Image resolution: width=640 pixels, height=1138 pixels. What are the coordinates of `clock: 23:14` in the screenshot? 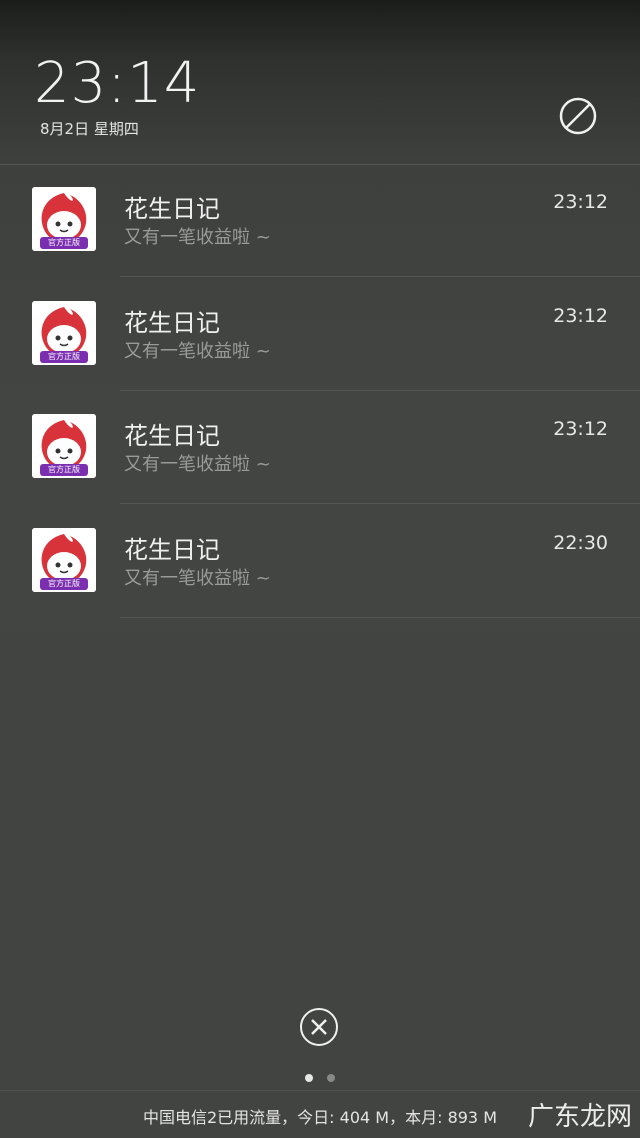 It's located at (117, 83).